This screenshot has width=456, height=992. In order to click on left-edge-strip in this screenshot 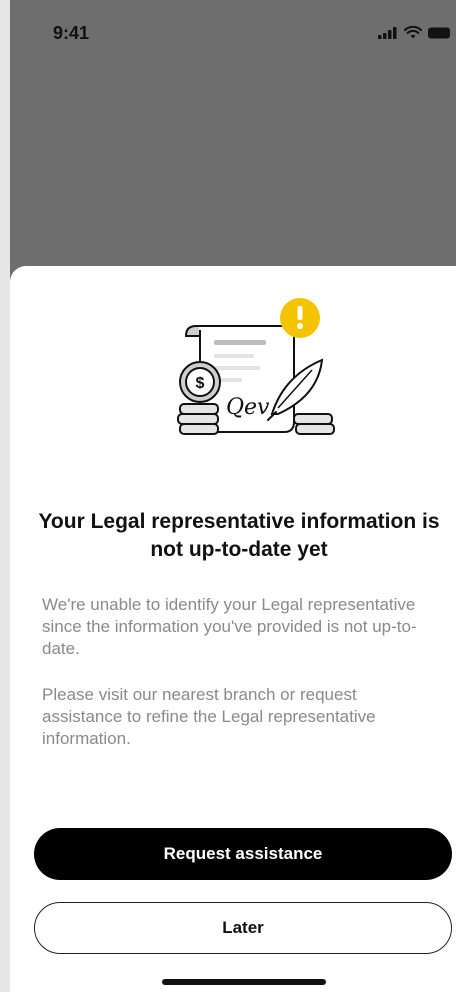, I will do `click(5, 496)`.